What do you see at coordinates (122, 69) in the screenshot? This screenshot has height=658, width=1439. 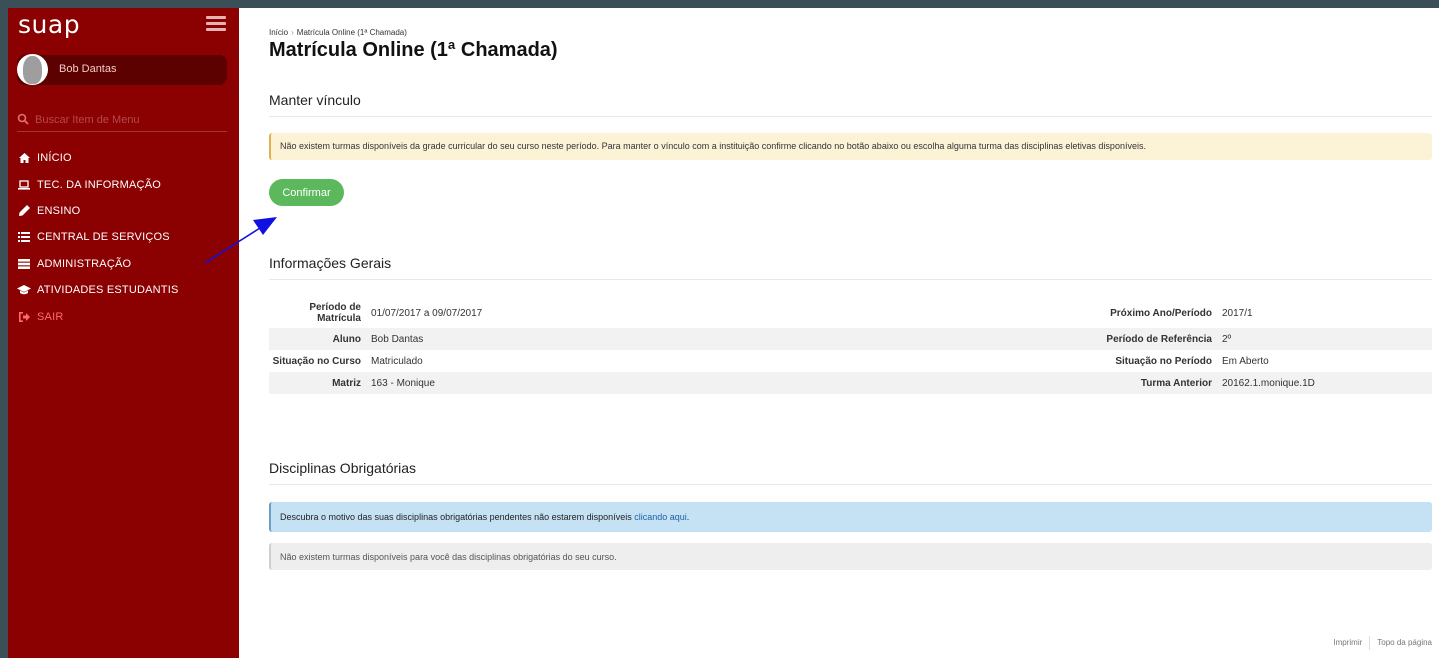 I see `user-profile: Bob Dantas` at bounding box center [122, 69].